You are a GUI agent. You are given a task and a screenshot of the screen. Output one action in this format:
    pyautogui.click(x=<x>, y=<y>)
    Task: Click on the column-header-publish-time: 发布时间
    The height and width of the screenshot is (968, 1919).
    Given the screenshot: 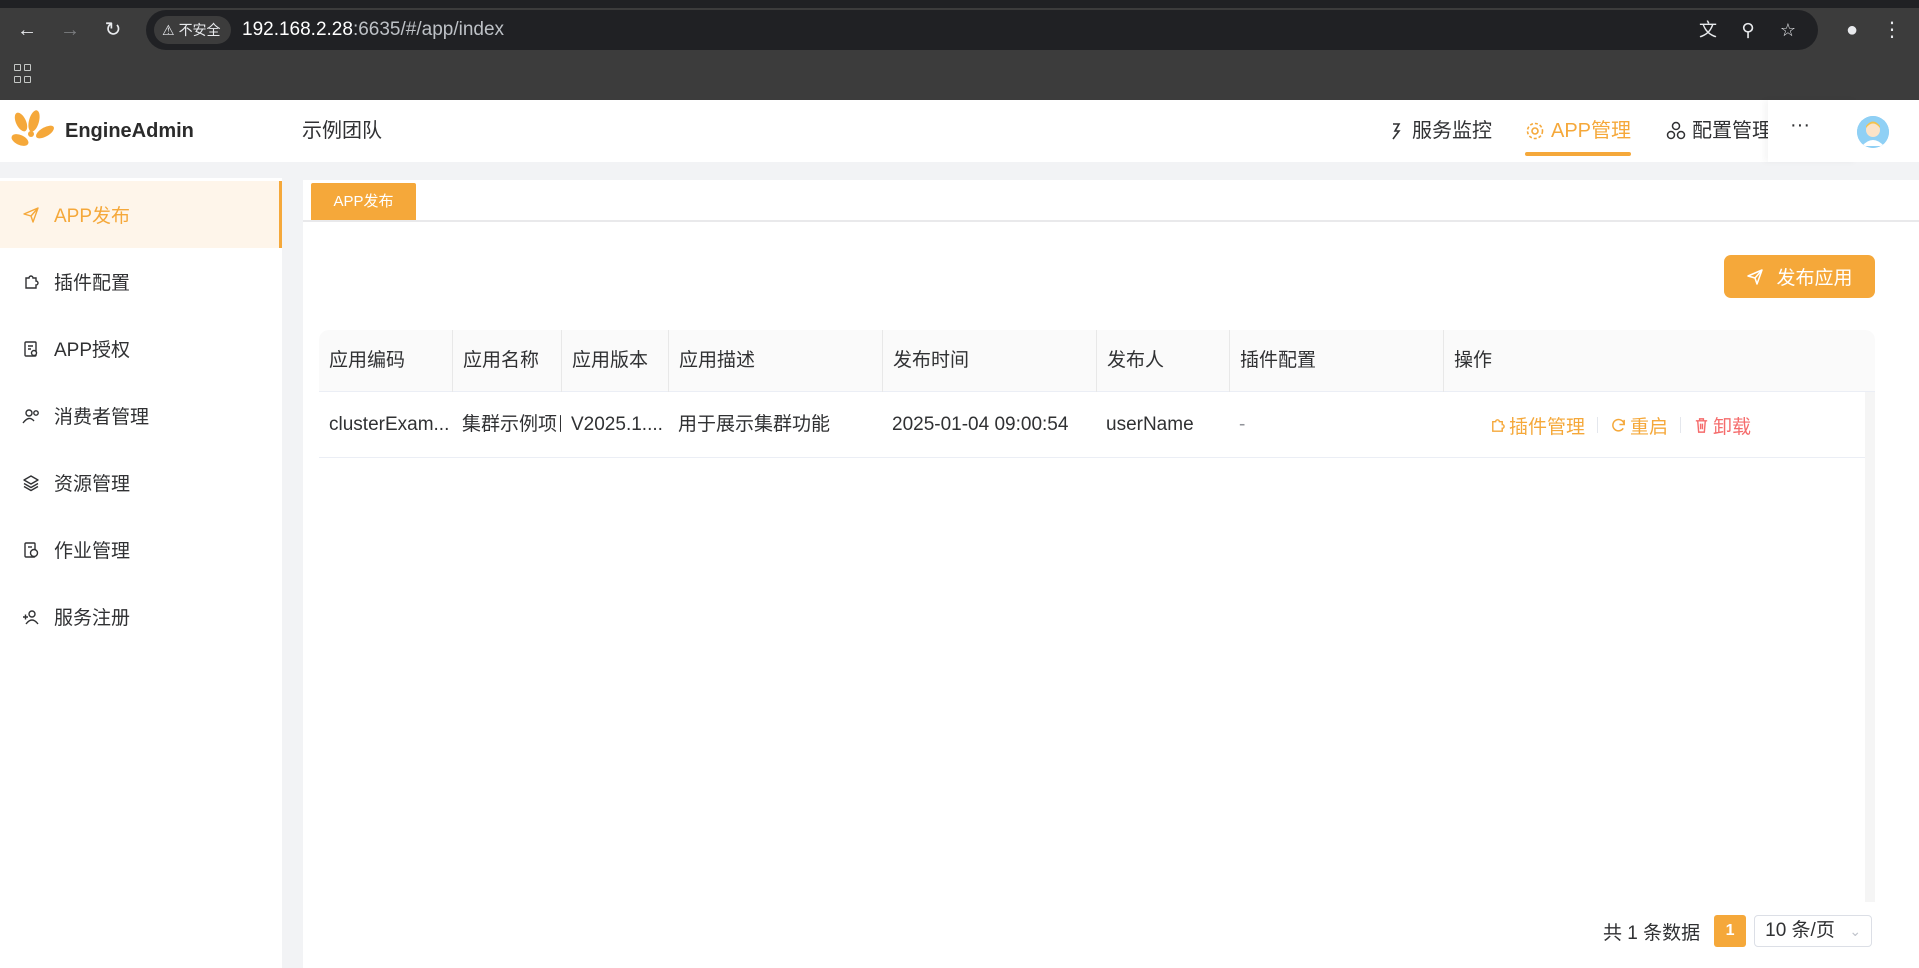 What is the action you would take?
    pyautogui.click(x=989, y=361)
    